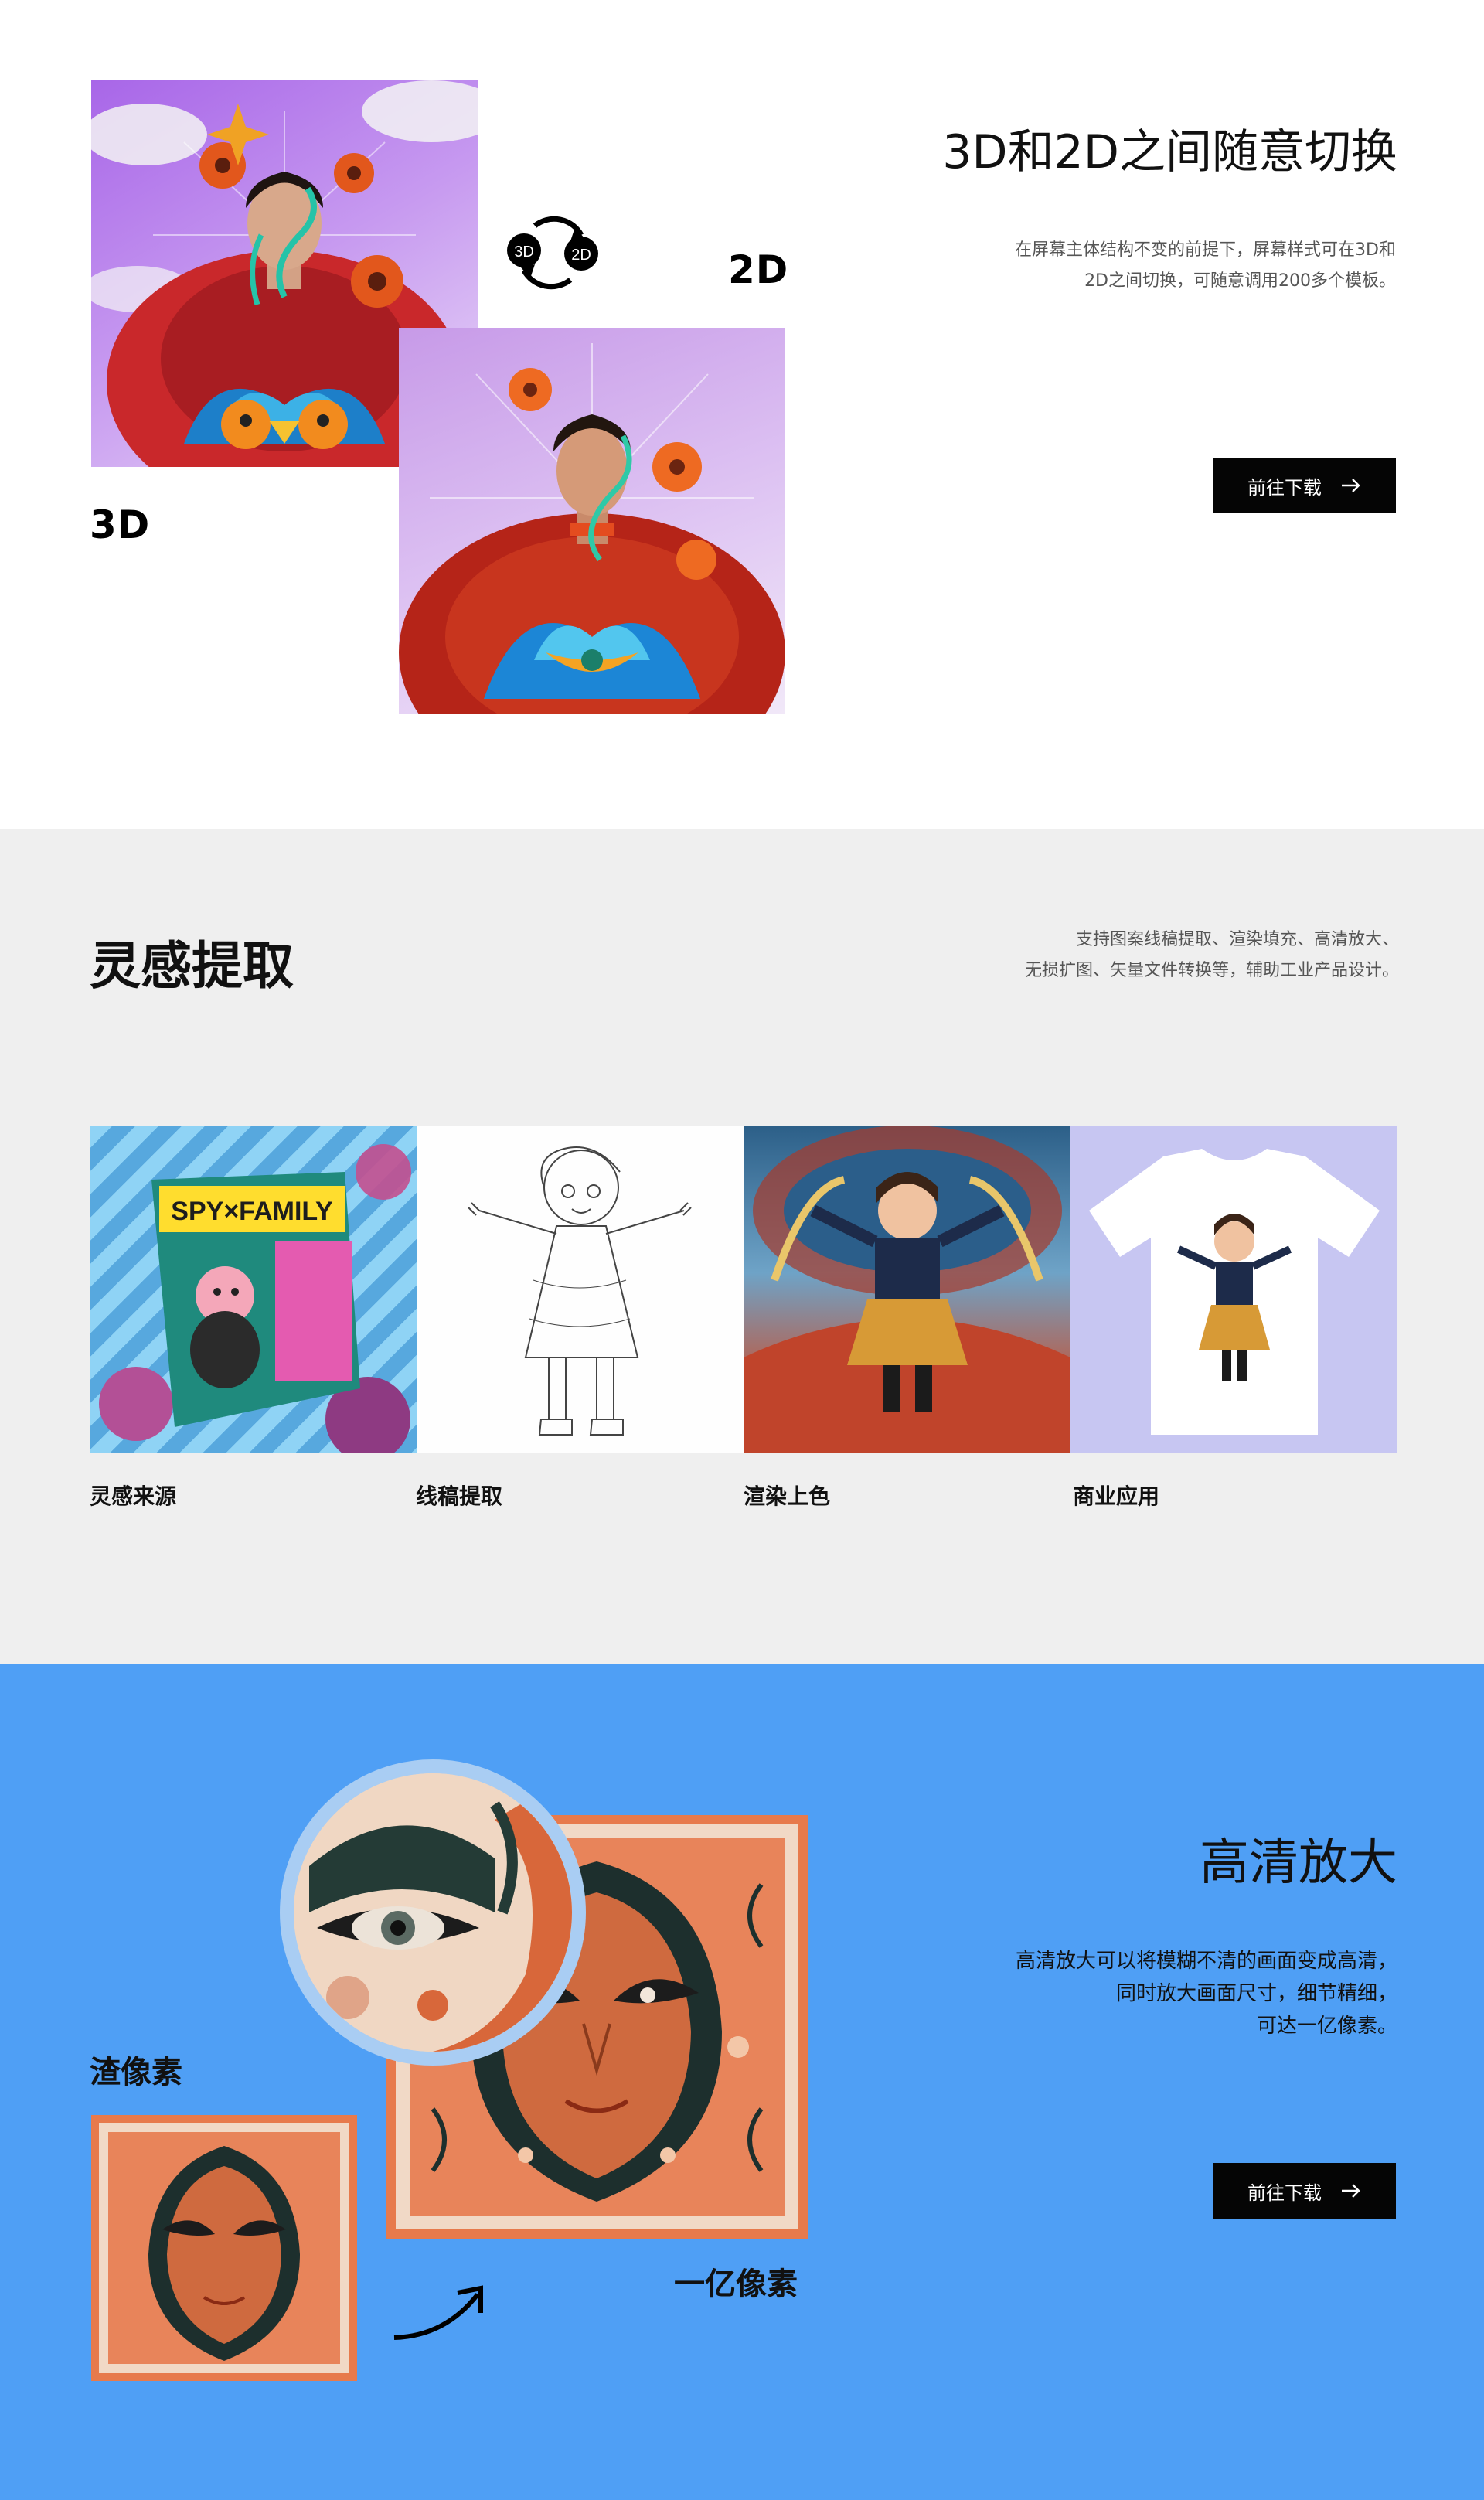 The height and width of the screenshot is (2500, 1484). What do you see at coordinates (907, 1290) in the screenshot?
I see `rendered-girl-image` at bounding box center [907, 1290].